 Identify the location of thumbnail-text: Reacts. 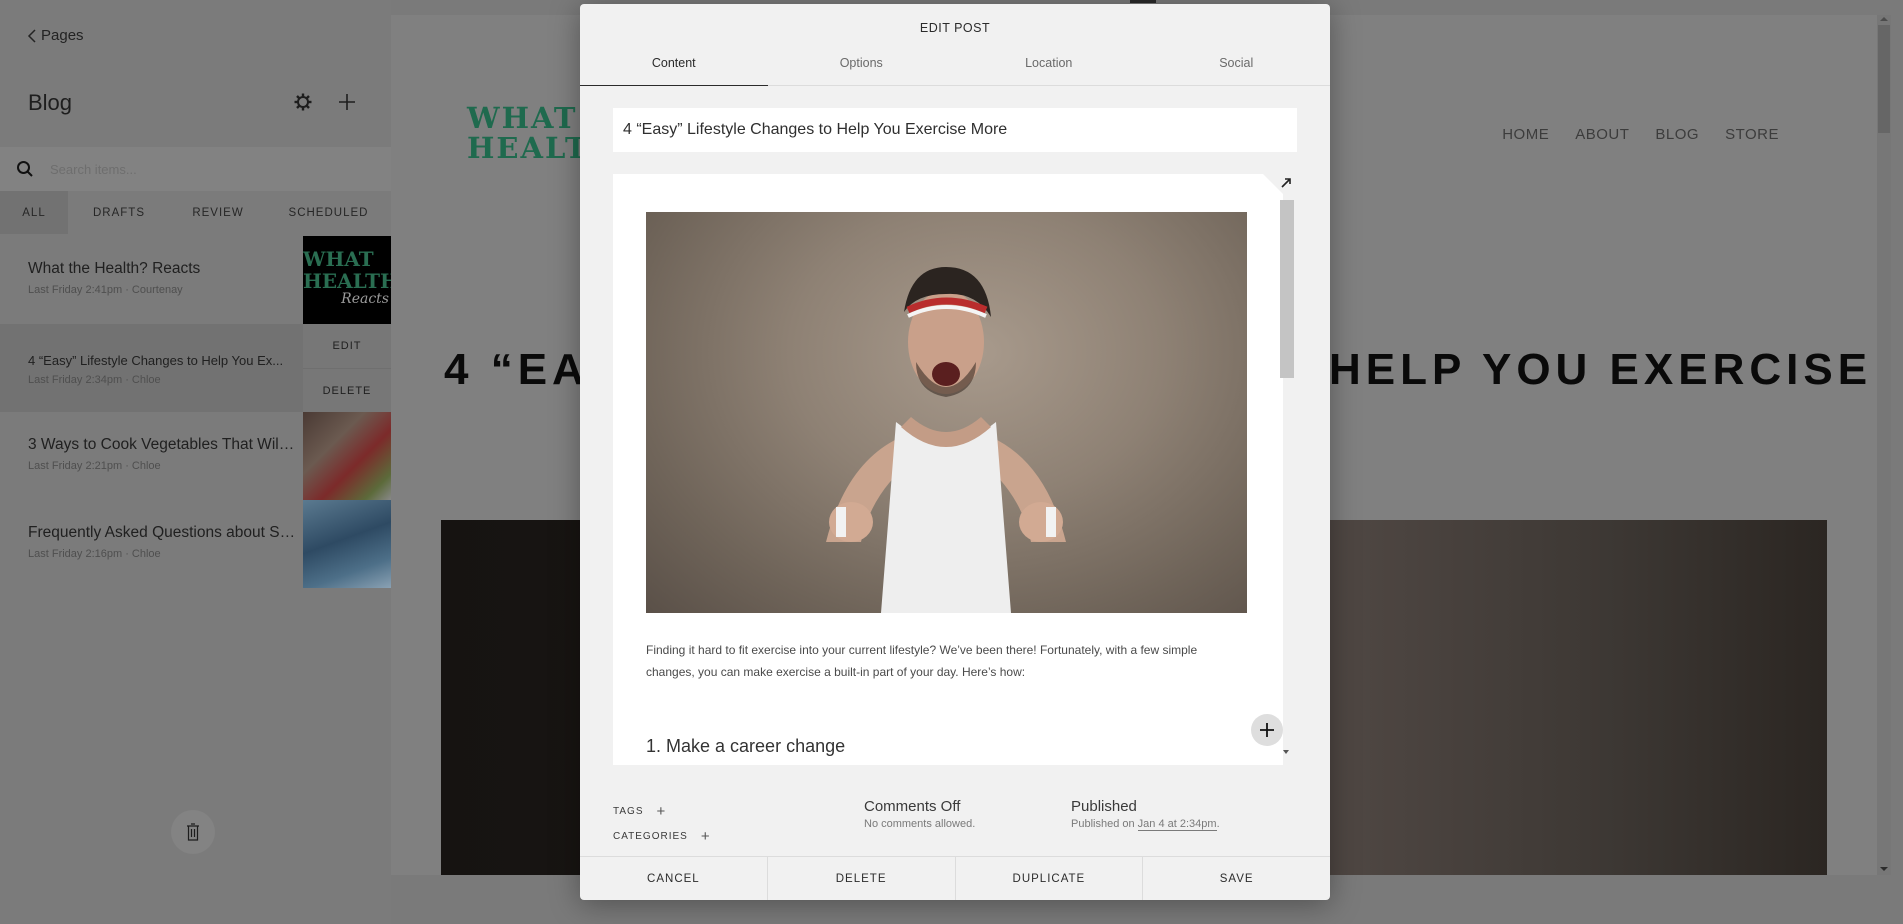
(365, 299).